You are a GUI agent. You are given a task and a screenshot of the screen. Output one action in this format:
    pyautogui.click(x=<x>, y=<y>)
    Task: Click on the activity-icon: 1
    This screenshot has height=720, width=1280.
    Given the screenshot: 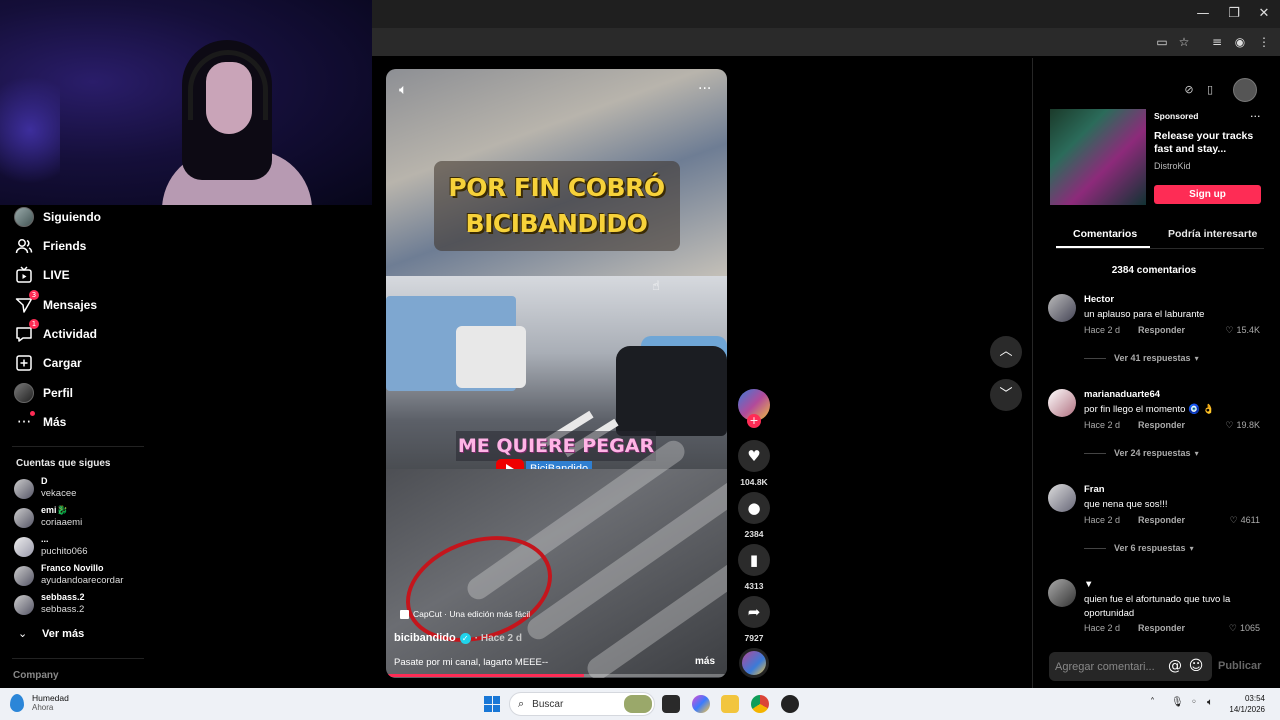 What is the action you would take?
    pyautogui.click(x=26, y=331)
    